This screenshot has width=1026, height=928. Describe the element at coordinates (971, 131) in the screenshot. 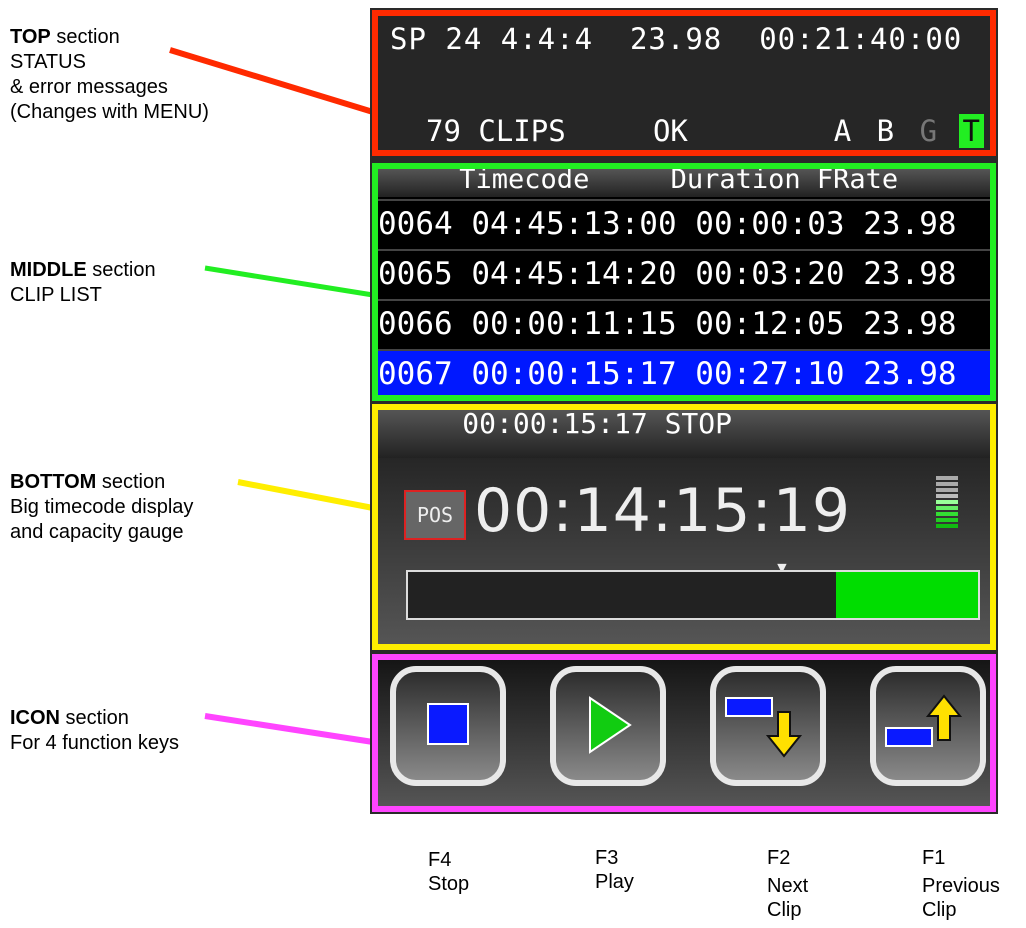

I see `flag-t: T` at that location.